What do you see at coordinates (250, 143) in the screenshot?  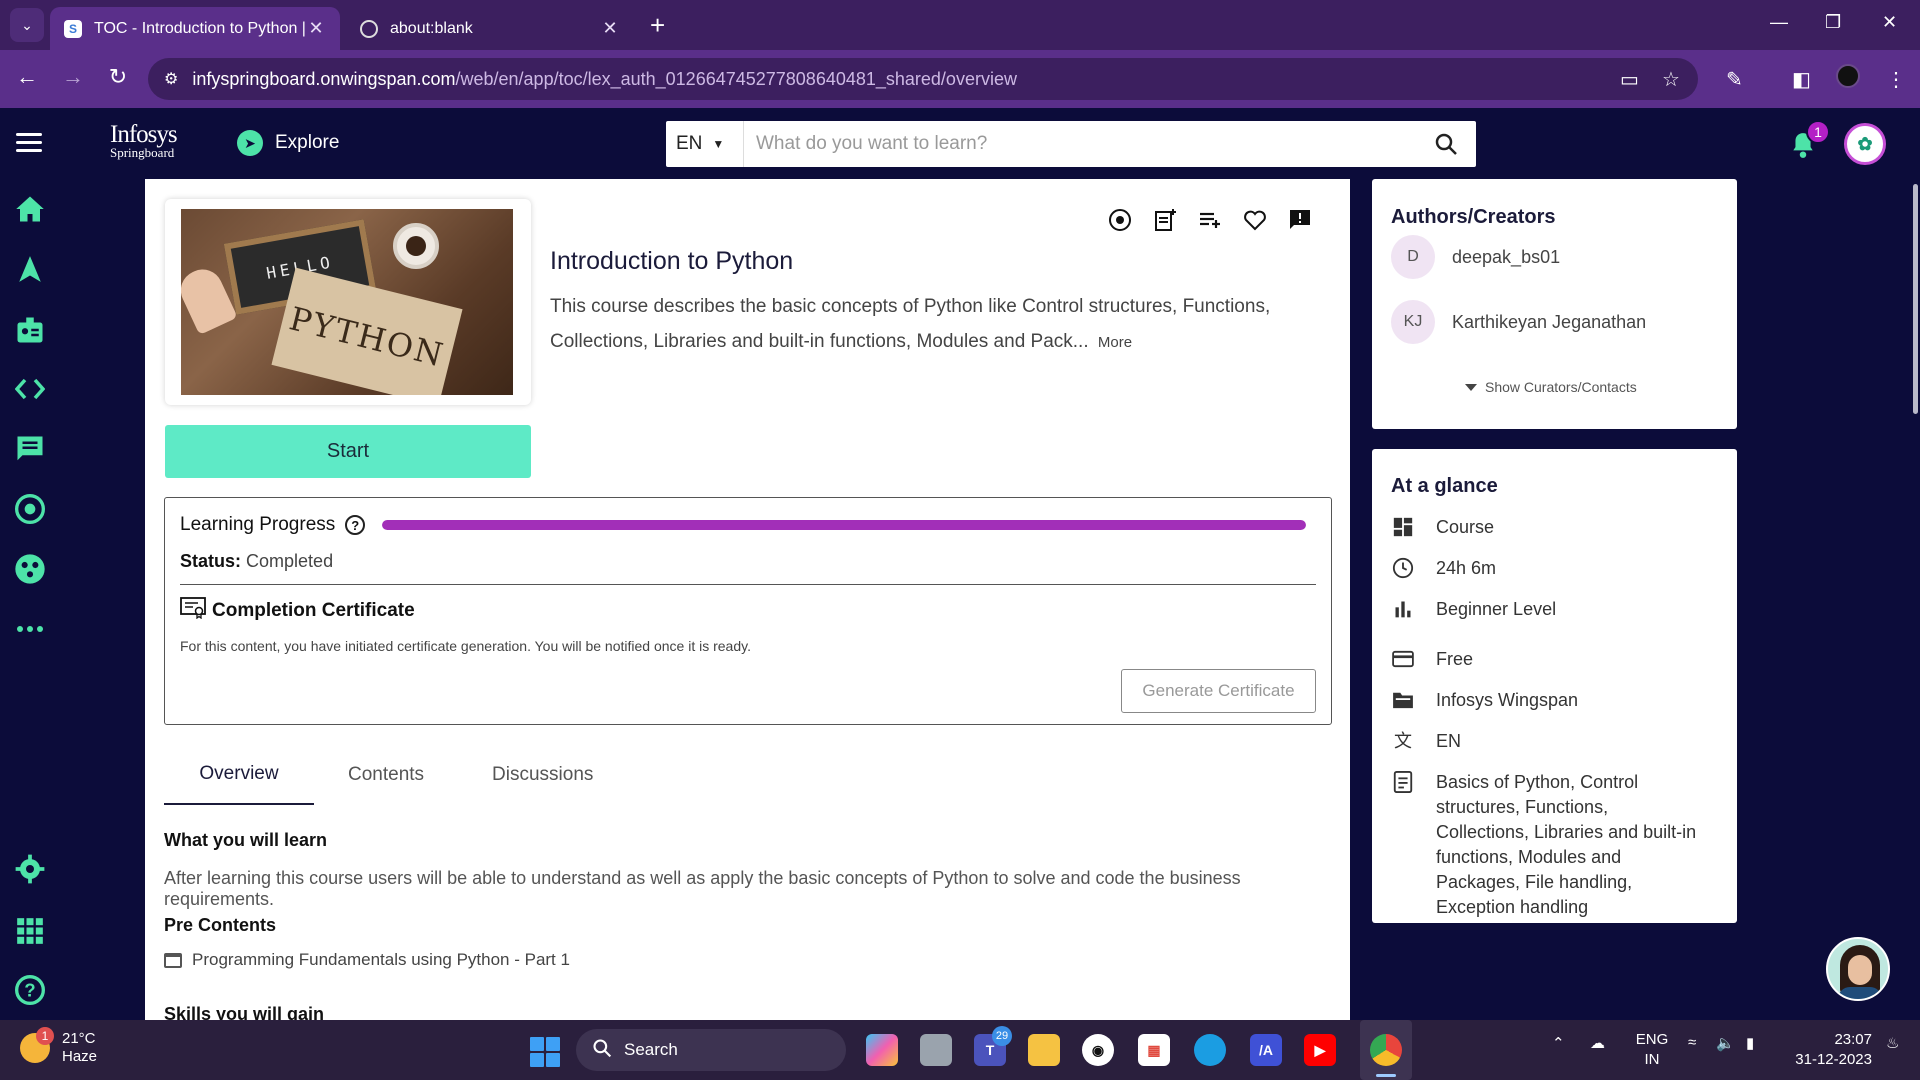 I see `compass-icon: ➤` at bounding box center [250, 143].